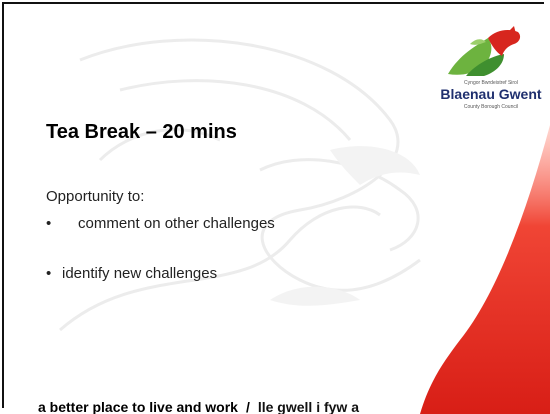  Describe the element at coordinates (95, 196) in the screenshot. I see `intro-text: Opportunity to:` at that location.